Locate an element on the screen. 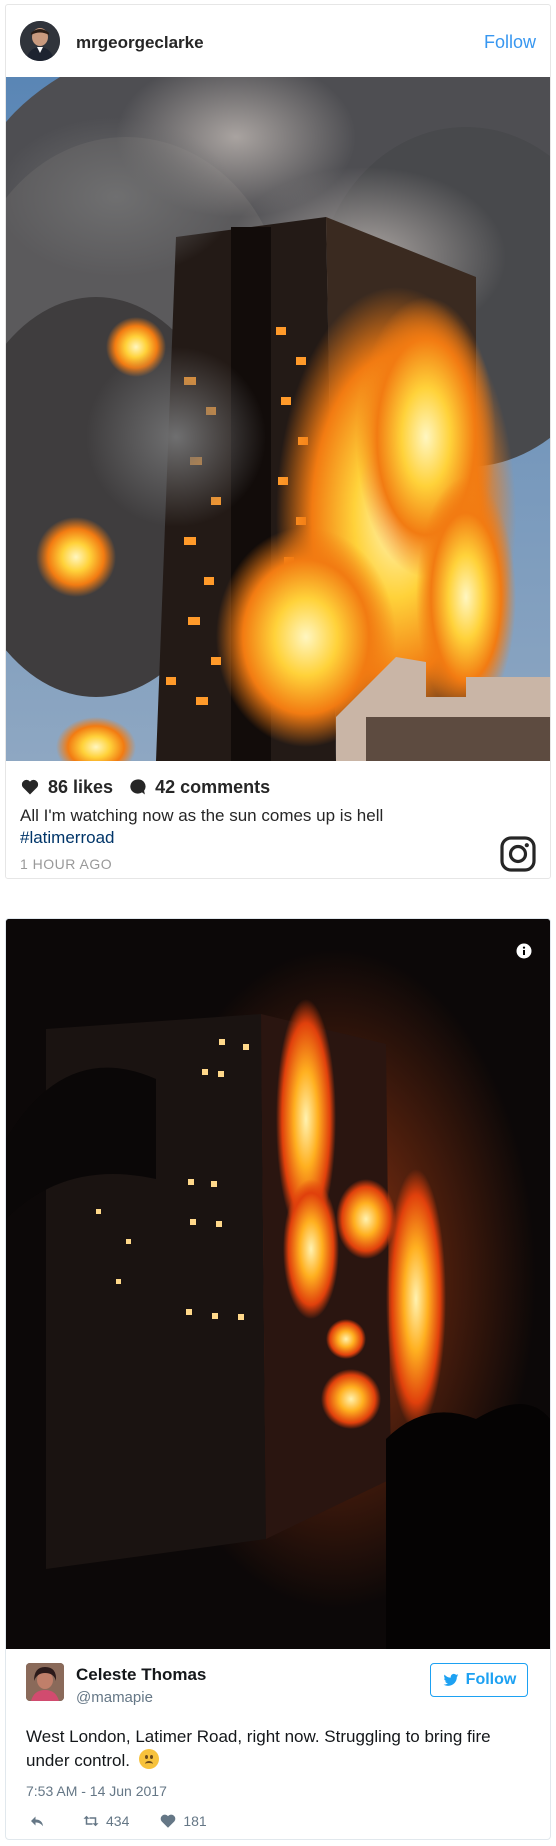 The width and height of the screenshot is (556, 1846). tweet-actions: 434 181 is located at coordinates (117, 1821).